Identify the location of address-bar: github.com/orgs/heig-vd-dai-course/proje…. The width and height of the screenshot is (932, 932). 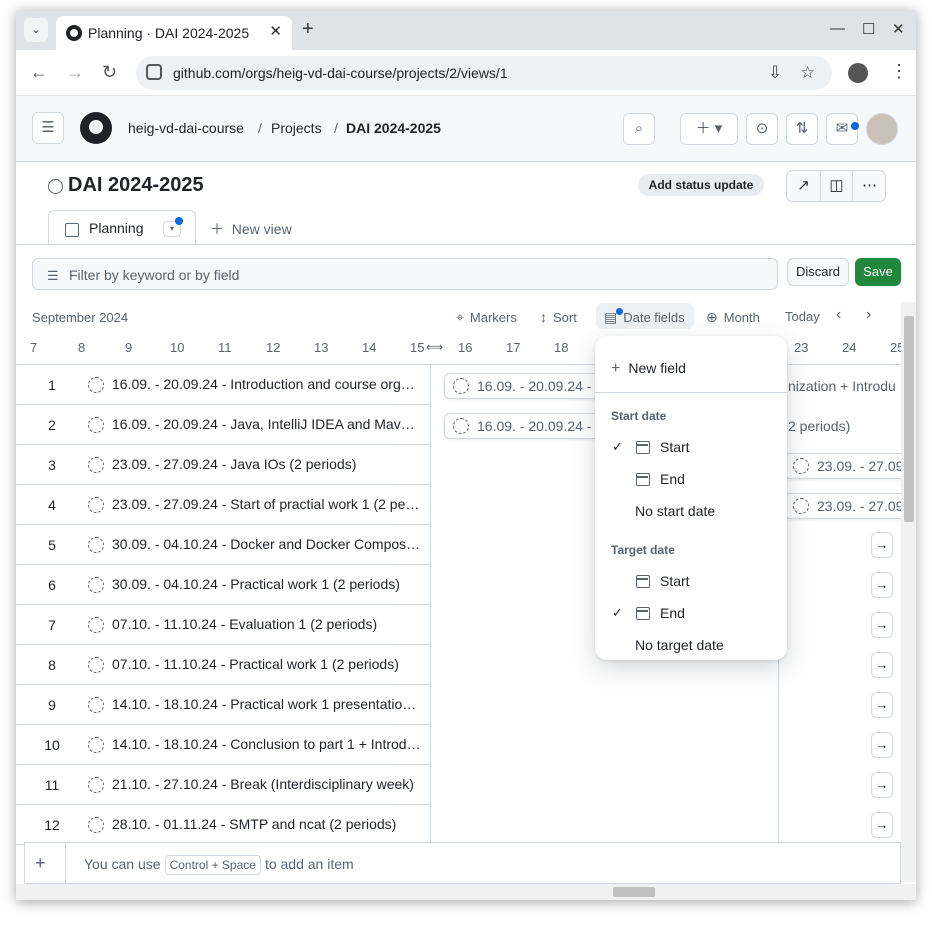
(484, 73).